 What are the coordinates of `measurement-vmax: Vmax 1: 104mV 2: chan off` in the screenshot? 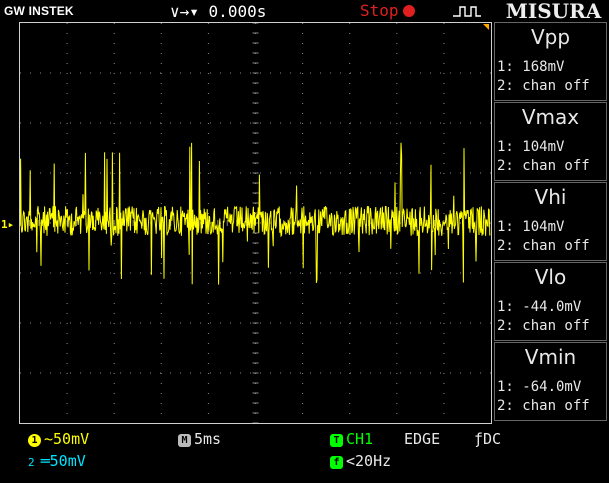 It's located at (550, 141).